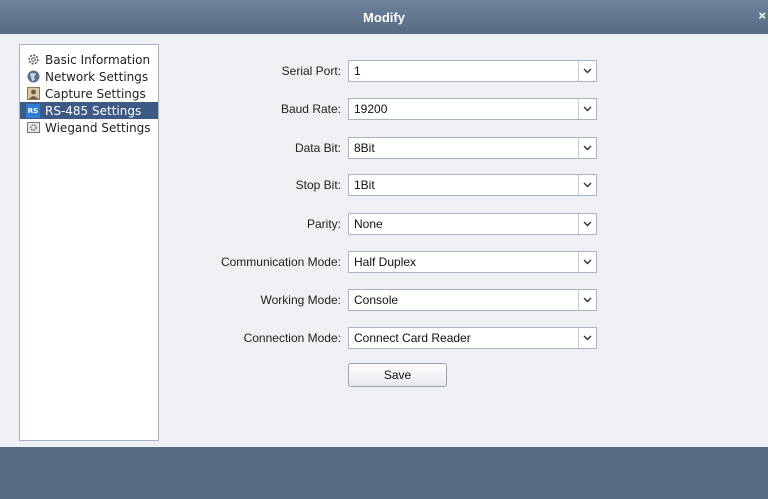 Image resolution: width=768 pixels, height=499 pixels. What do you see at coordinates (472, 224) in the screenshot?
I see `parity-select: None` at bounding box center [472, 224].